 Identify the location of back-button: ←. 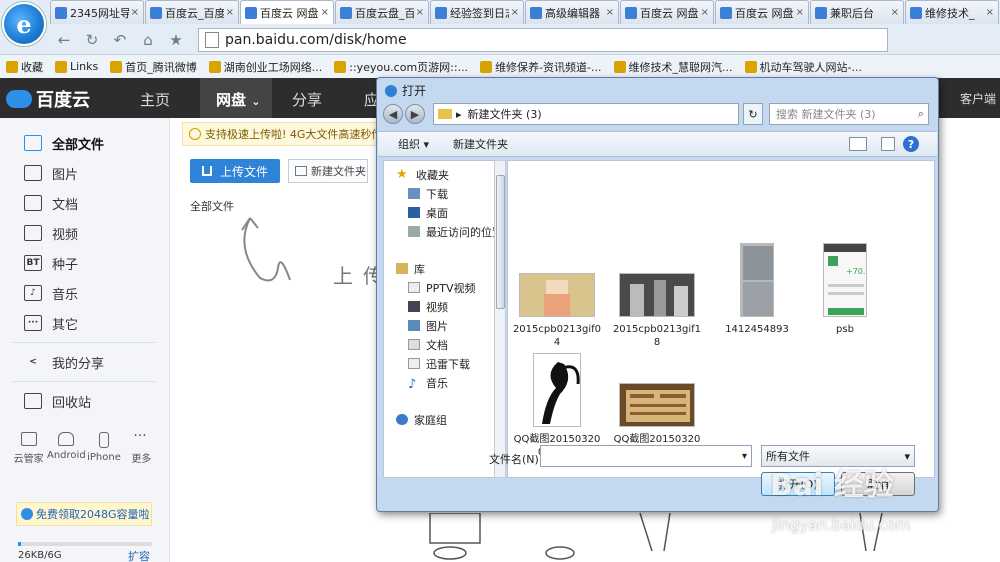
(64, 40).